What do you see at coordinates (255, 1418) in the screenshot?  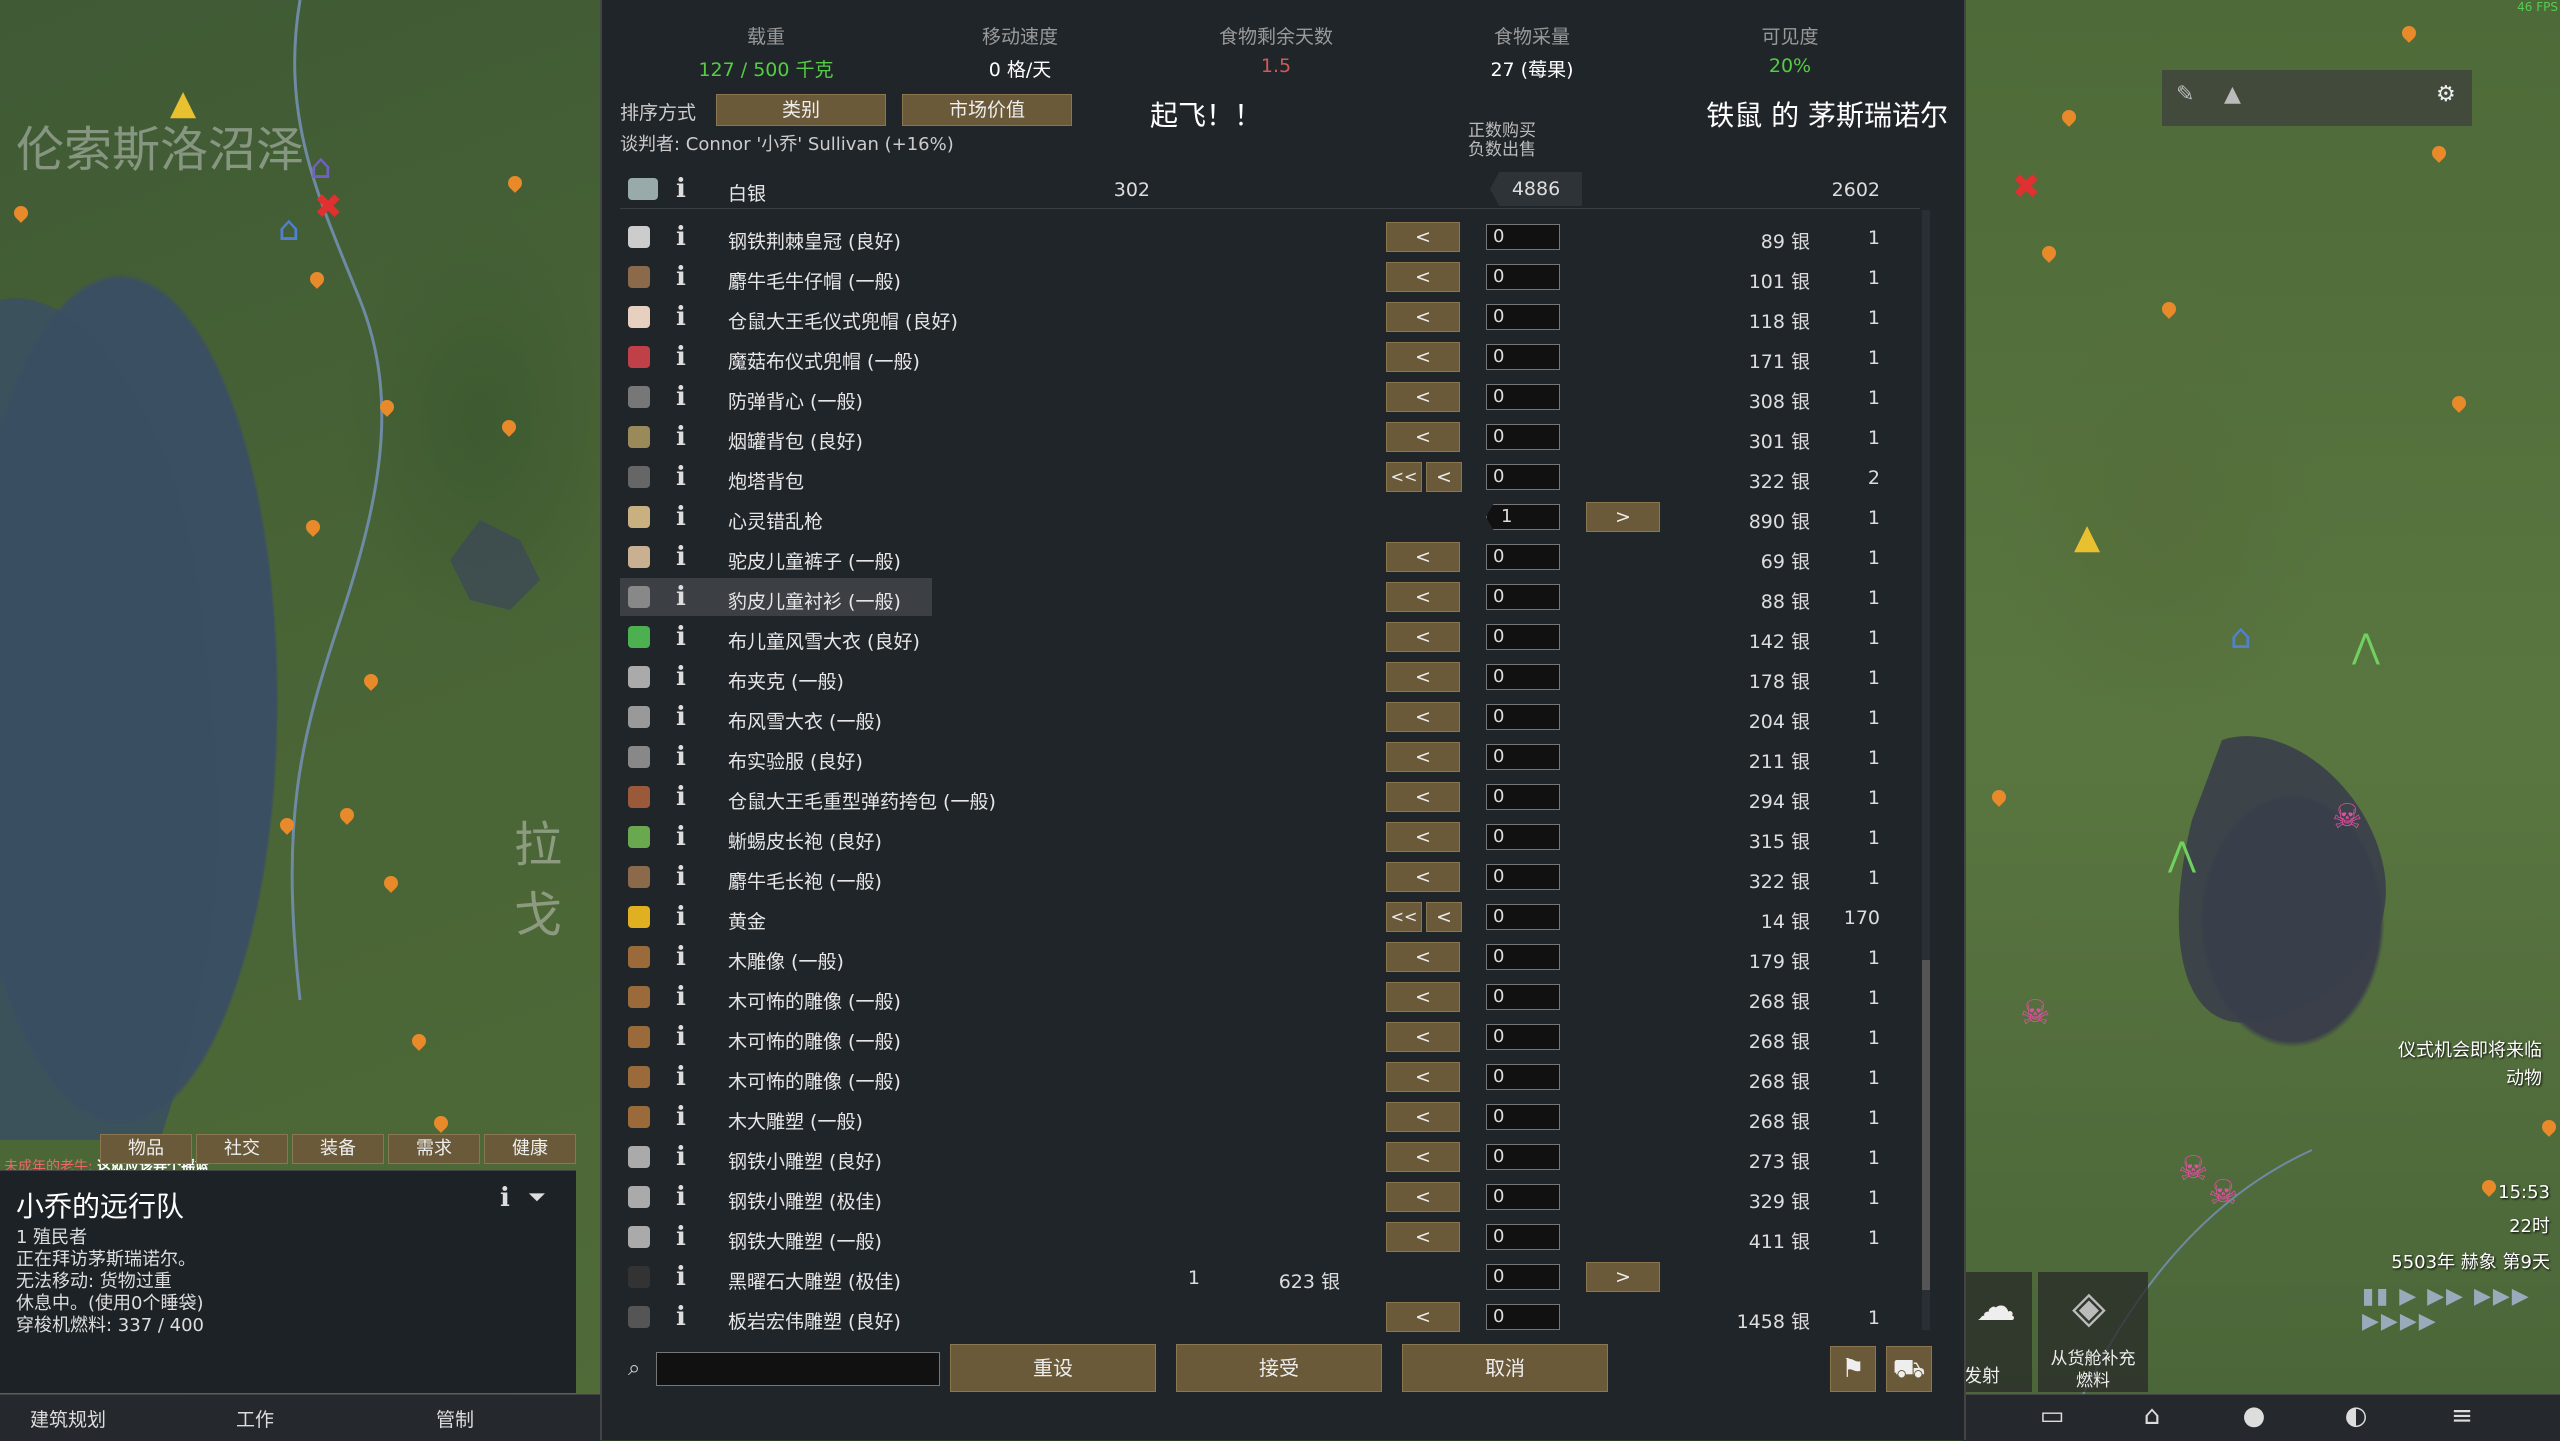 I see `work-button: 工作` at bounding box center [255, 1418].